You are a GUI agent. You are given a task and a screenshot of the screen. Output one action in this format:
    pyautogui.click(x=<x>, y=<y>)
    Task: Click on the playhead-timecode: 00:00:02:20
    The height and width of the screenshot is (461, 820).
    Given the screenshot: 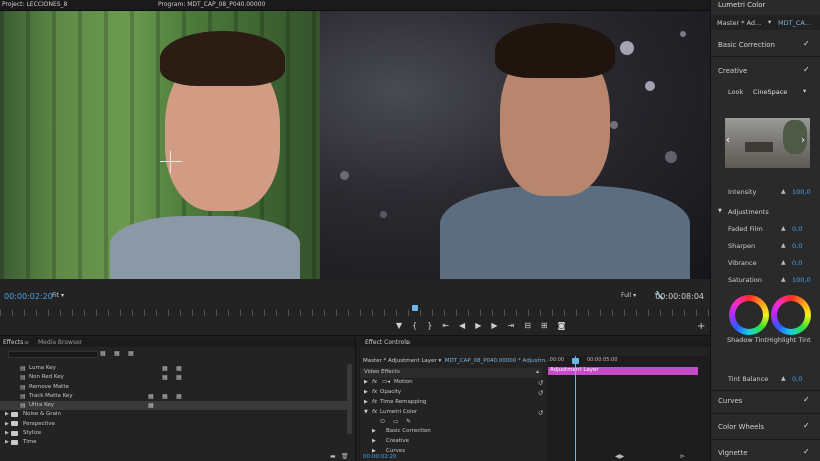 What is the action you would take?
    pyautogui.click(x=28, y=296)
    